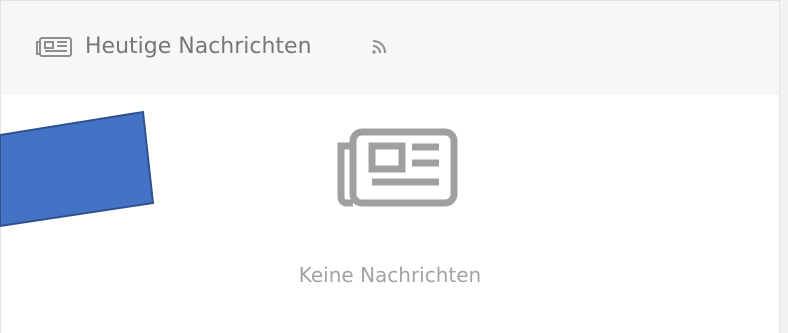 This screenshot has height=333, width=788. I want to click on rss-icon-svg, so click(379, 47).